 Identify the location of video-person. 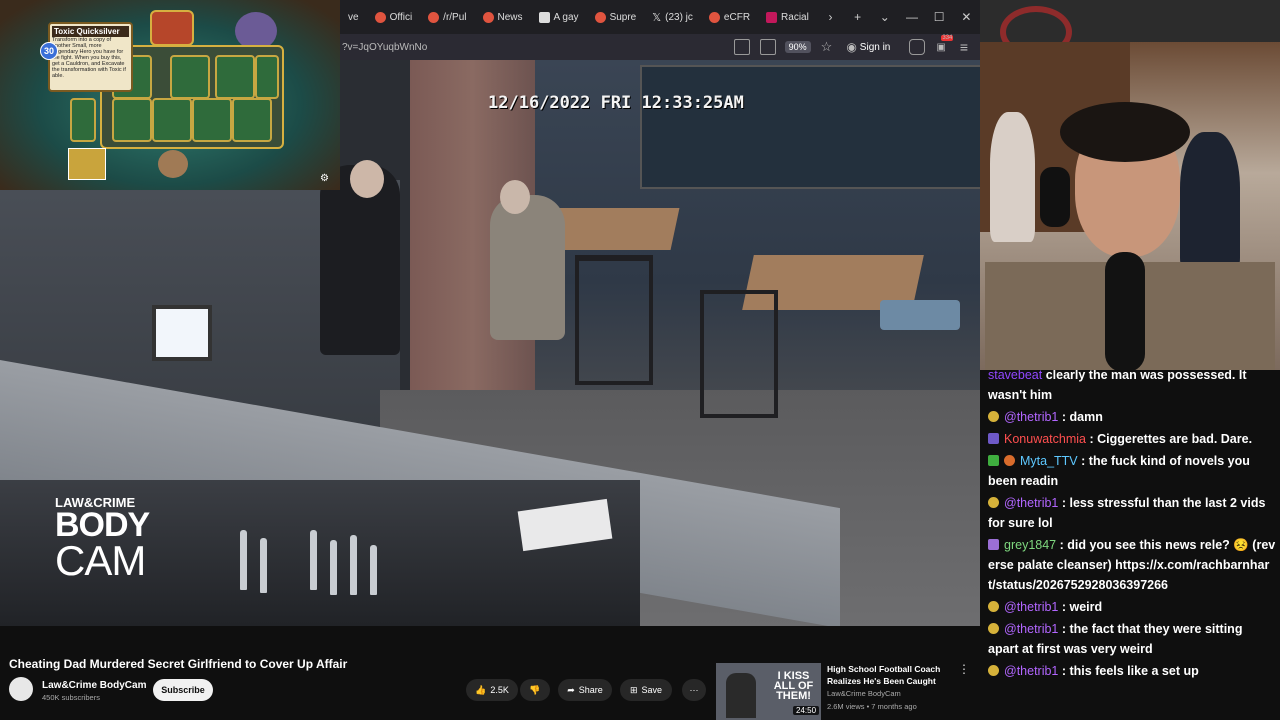
(527, 267).